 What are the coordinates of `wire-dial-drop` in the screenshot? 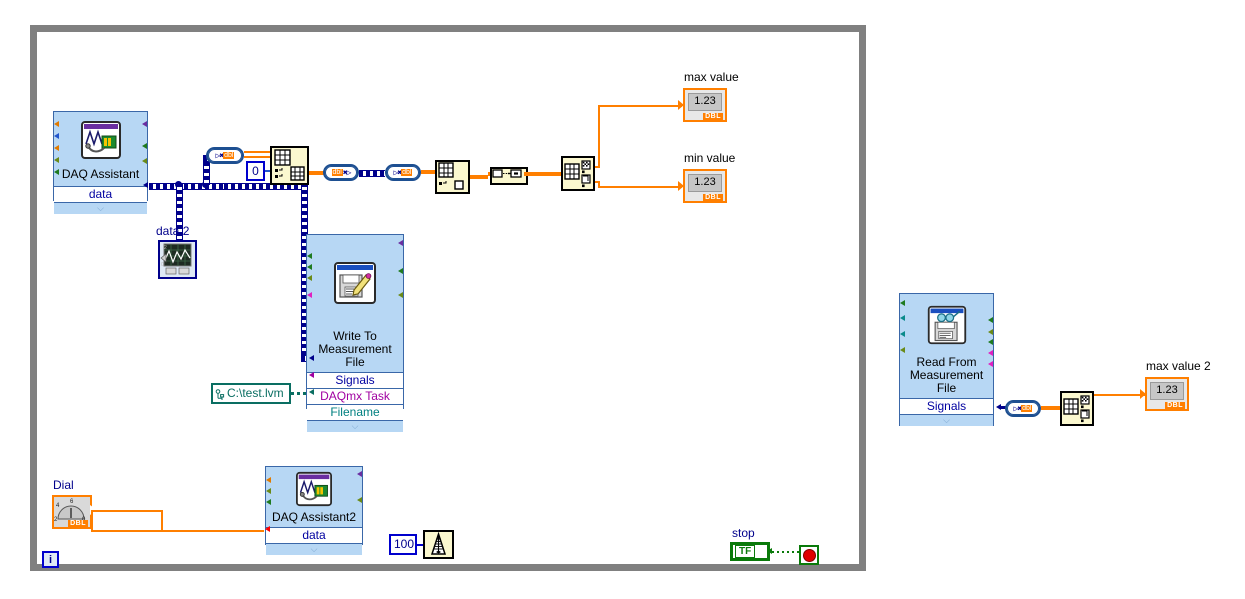 It's located at (92, 521).